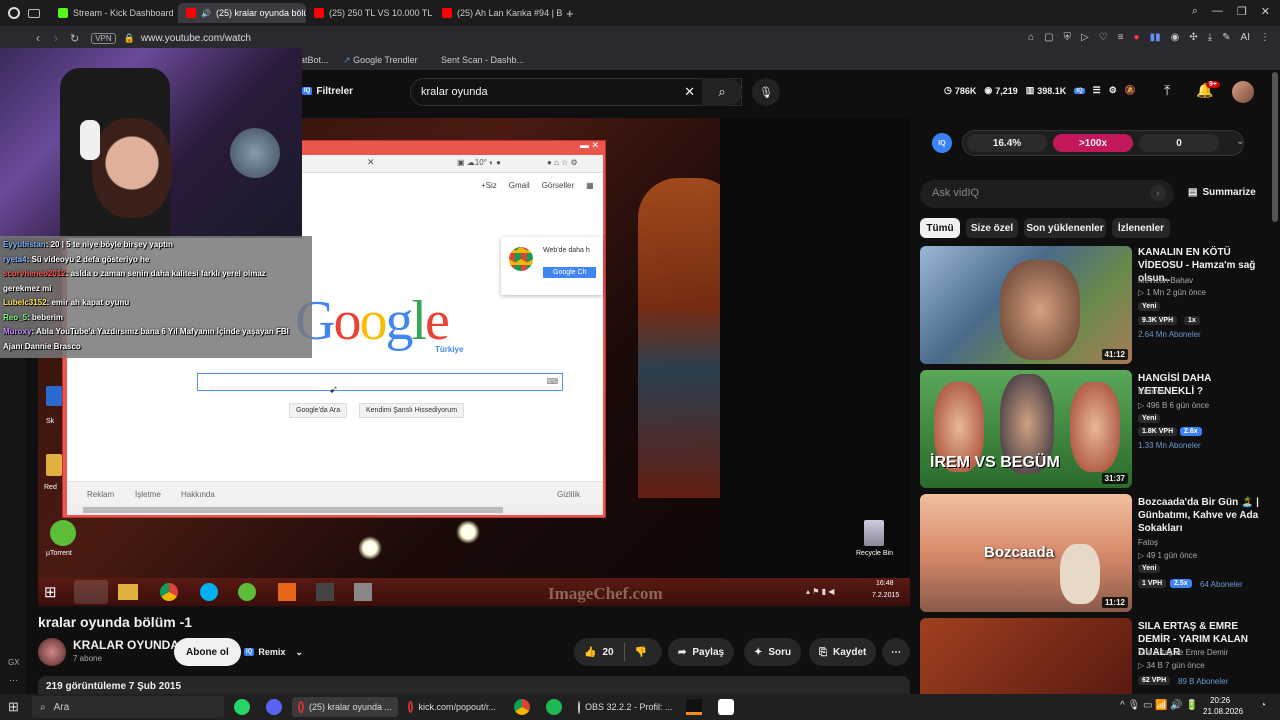 The width and height of the screenshot is (1280, 720). Describe the element at coordinates (701, 652) in the screenshot. I see `share-button: ➦ Paylaş` at that location.